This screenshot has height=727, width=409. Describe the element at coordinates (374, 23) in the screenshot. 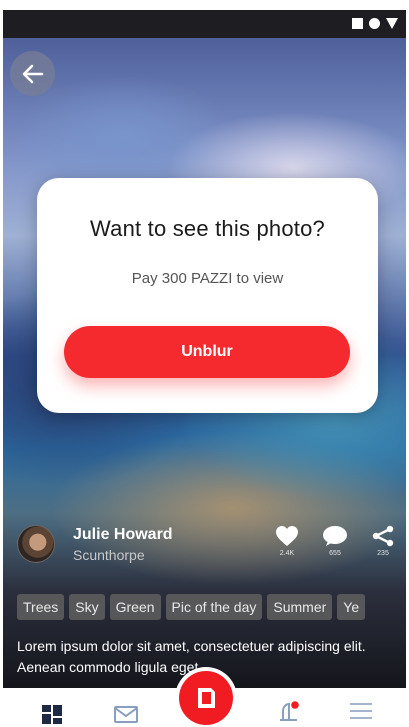

I see `wifi-icon` at that location.